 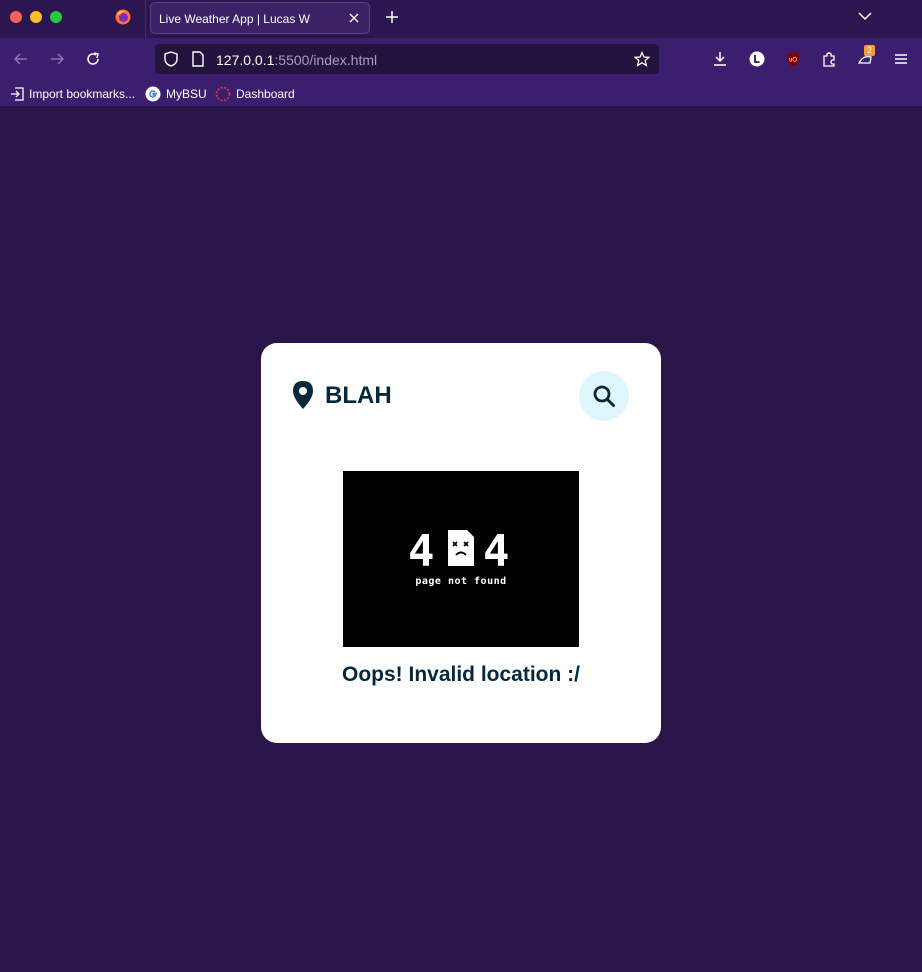 What do you see at coordinates (303, 395) in the screenshot?
I see `location-pin-icon` at bounding box center [303, 395].